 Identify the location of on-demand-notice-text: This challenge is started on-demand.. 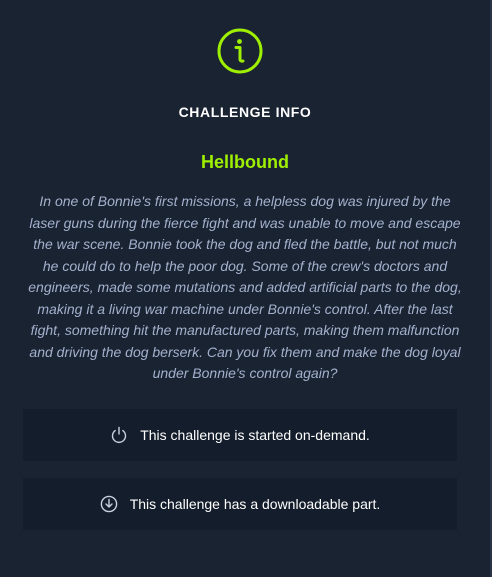
(255, 435).